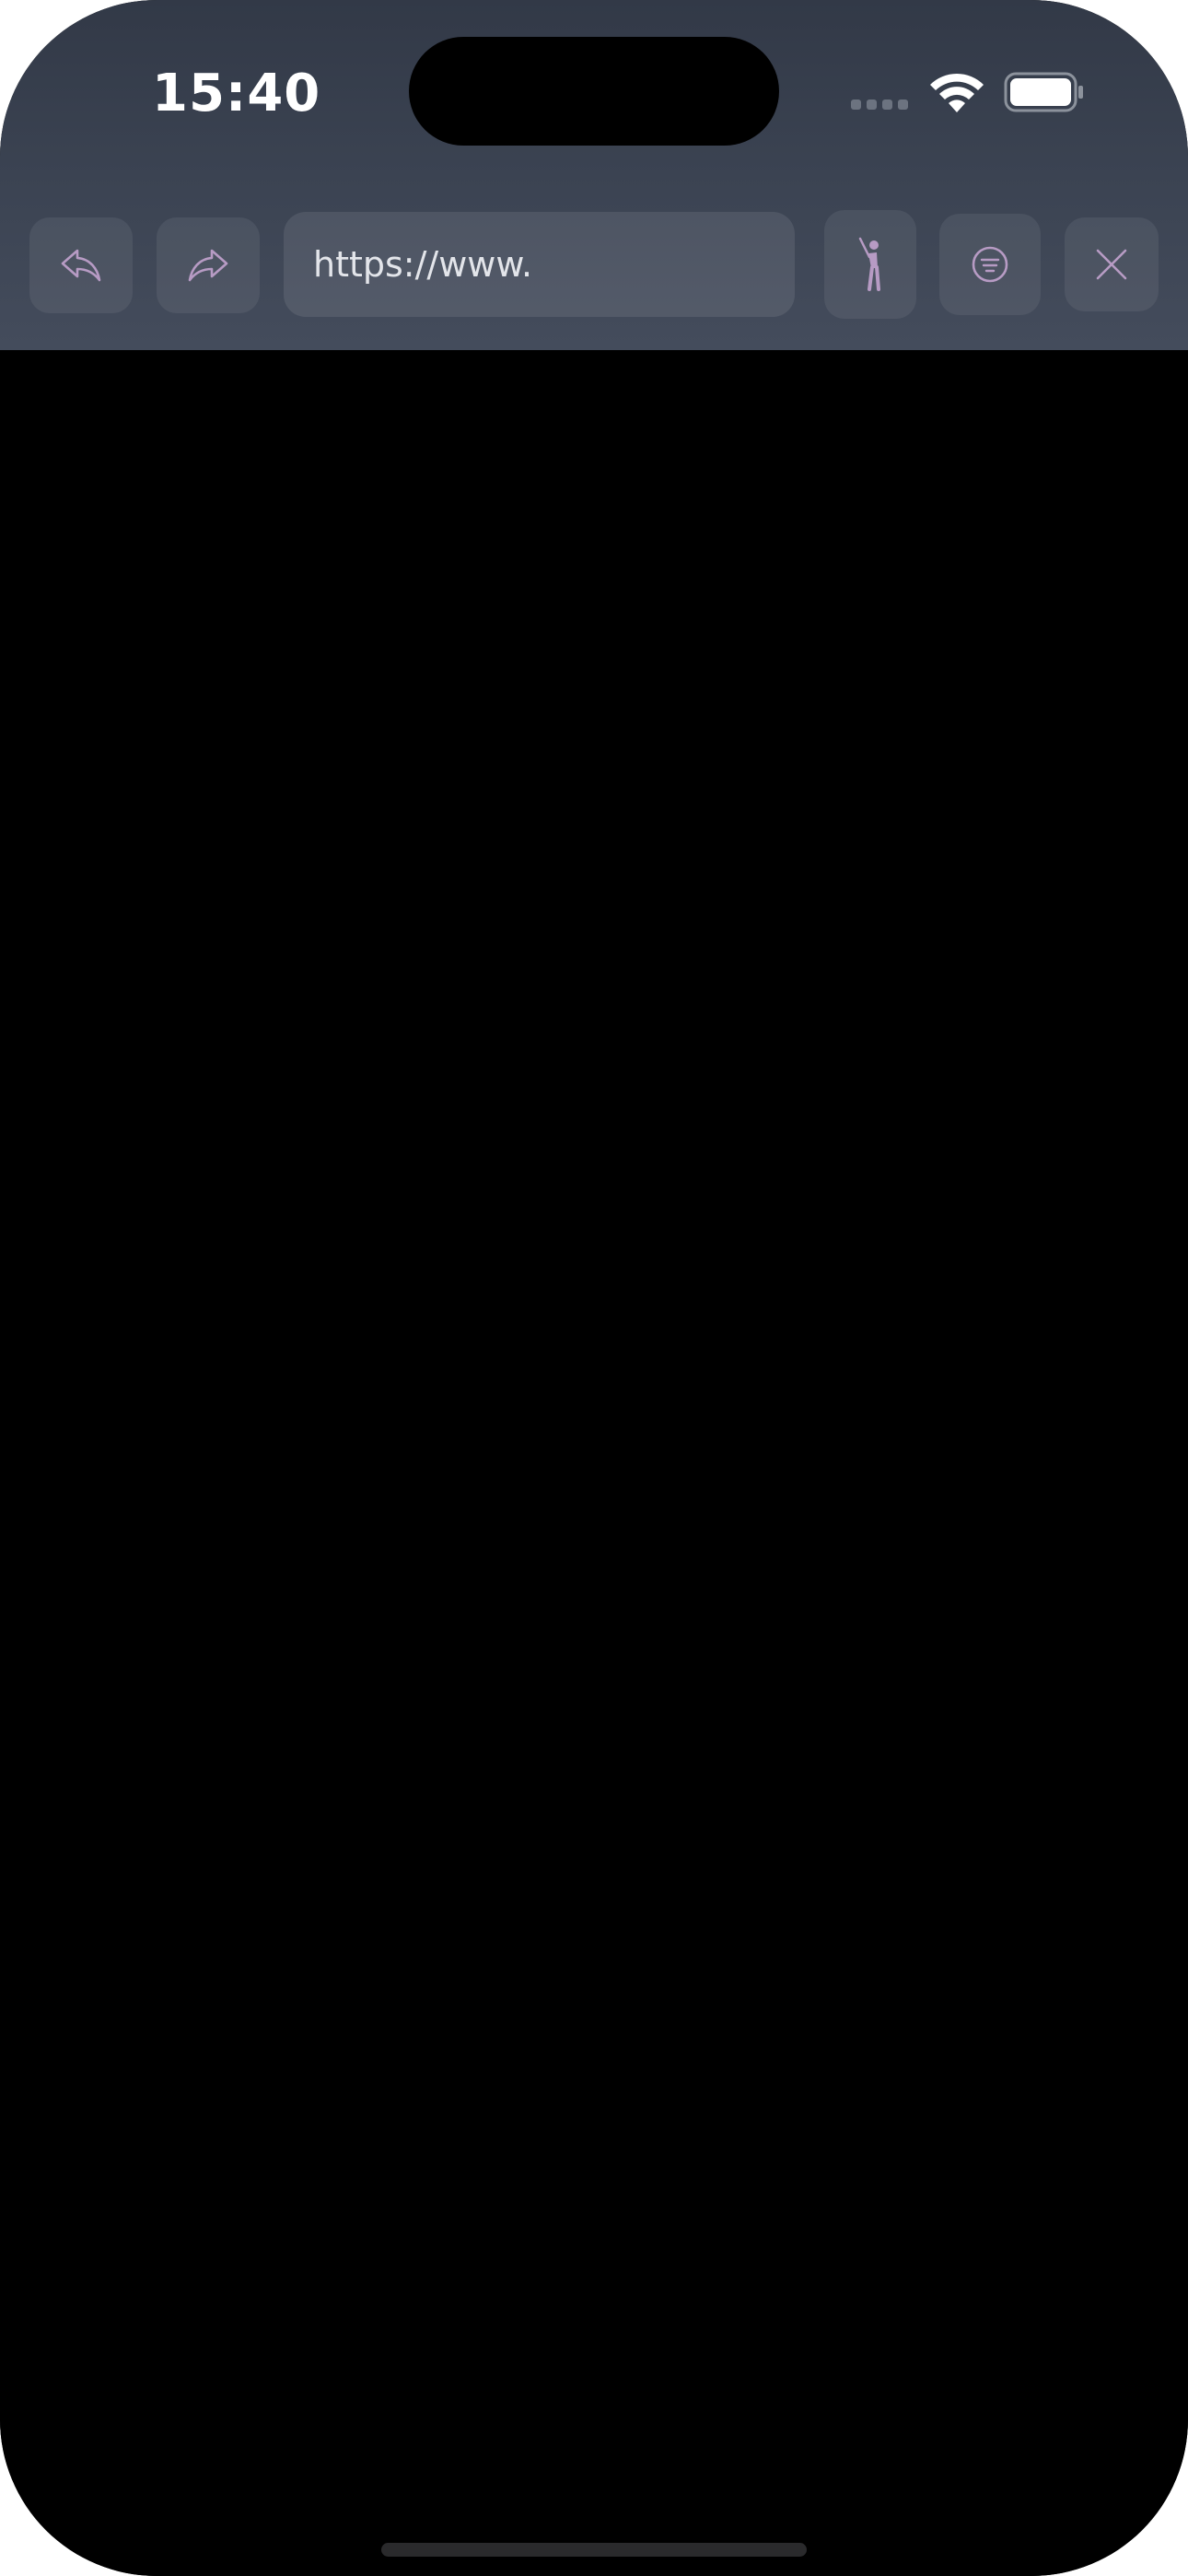 The height and width of the screenshot is (2576, 1188). I want to click on dynamic-island, so click(594, 91).